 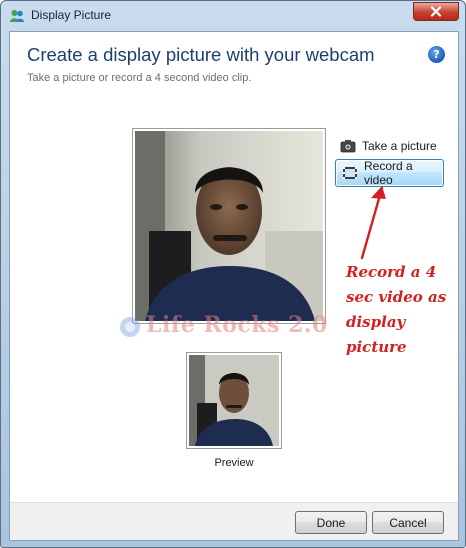 I want to click on close-icon, so click(x=436, y=11).